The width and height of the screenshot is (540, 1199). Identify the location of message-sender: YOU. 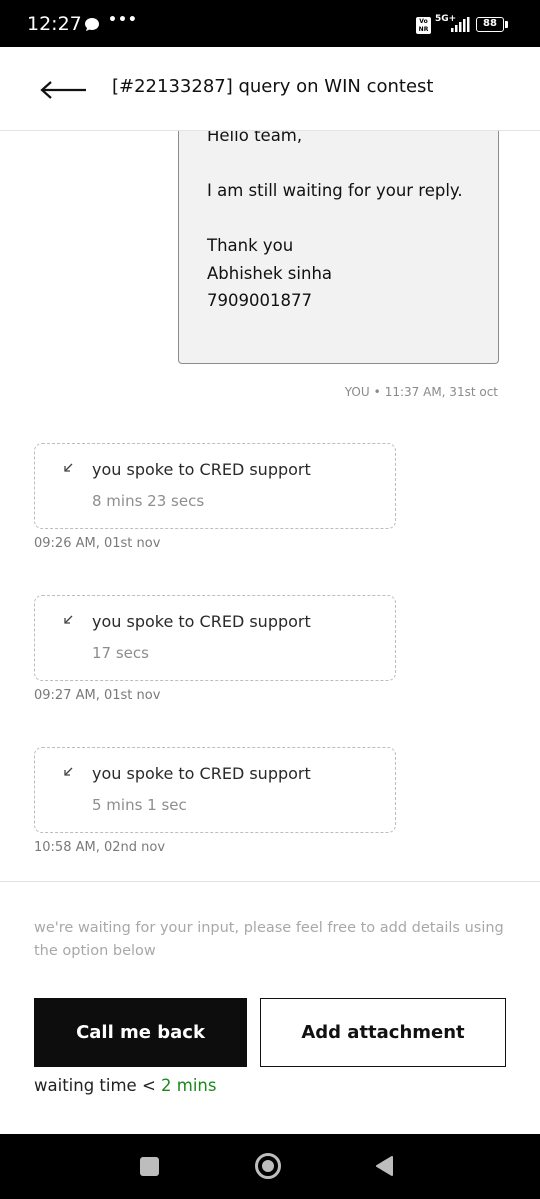
(357, 392).